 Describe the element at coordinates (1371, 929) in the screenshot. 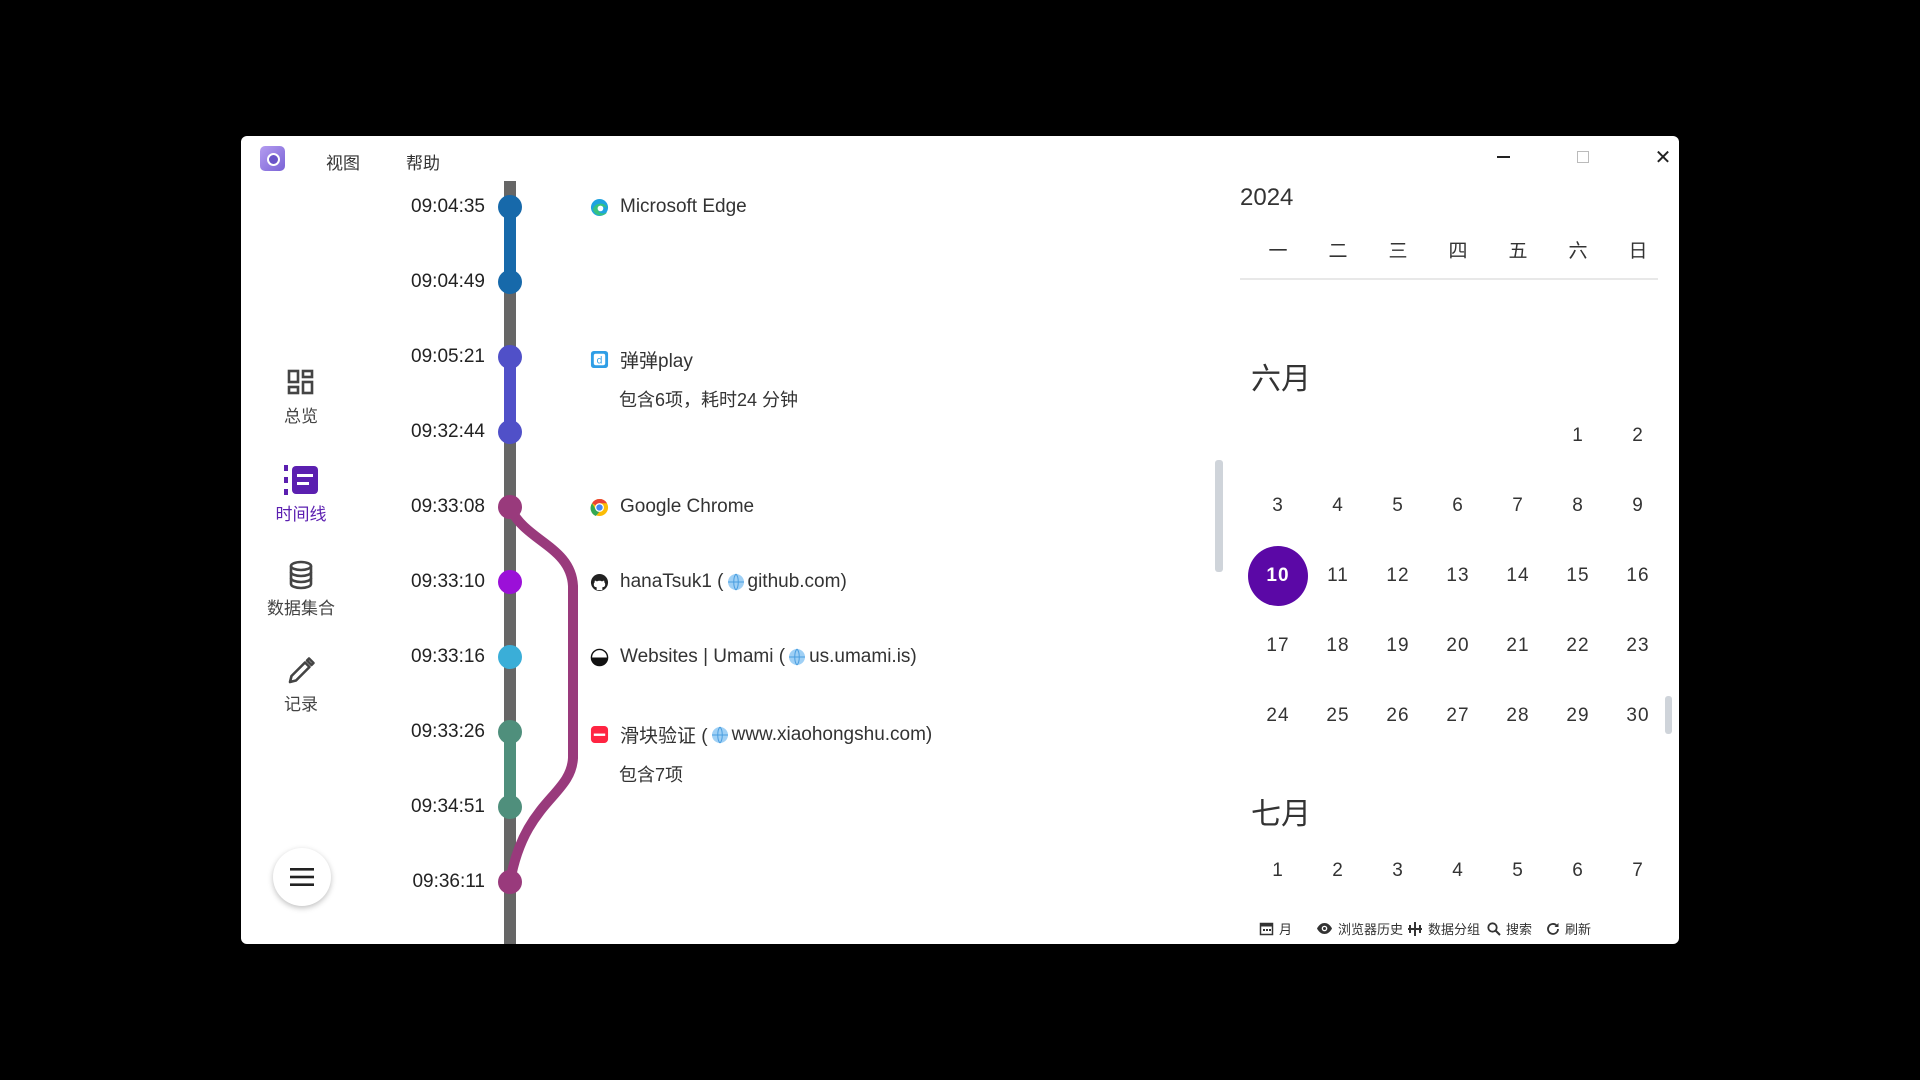

I see `browser-history-label: 浏览器历史` at that location.